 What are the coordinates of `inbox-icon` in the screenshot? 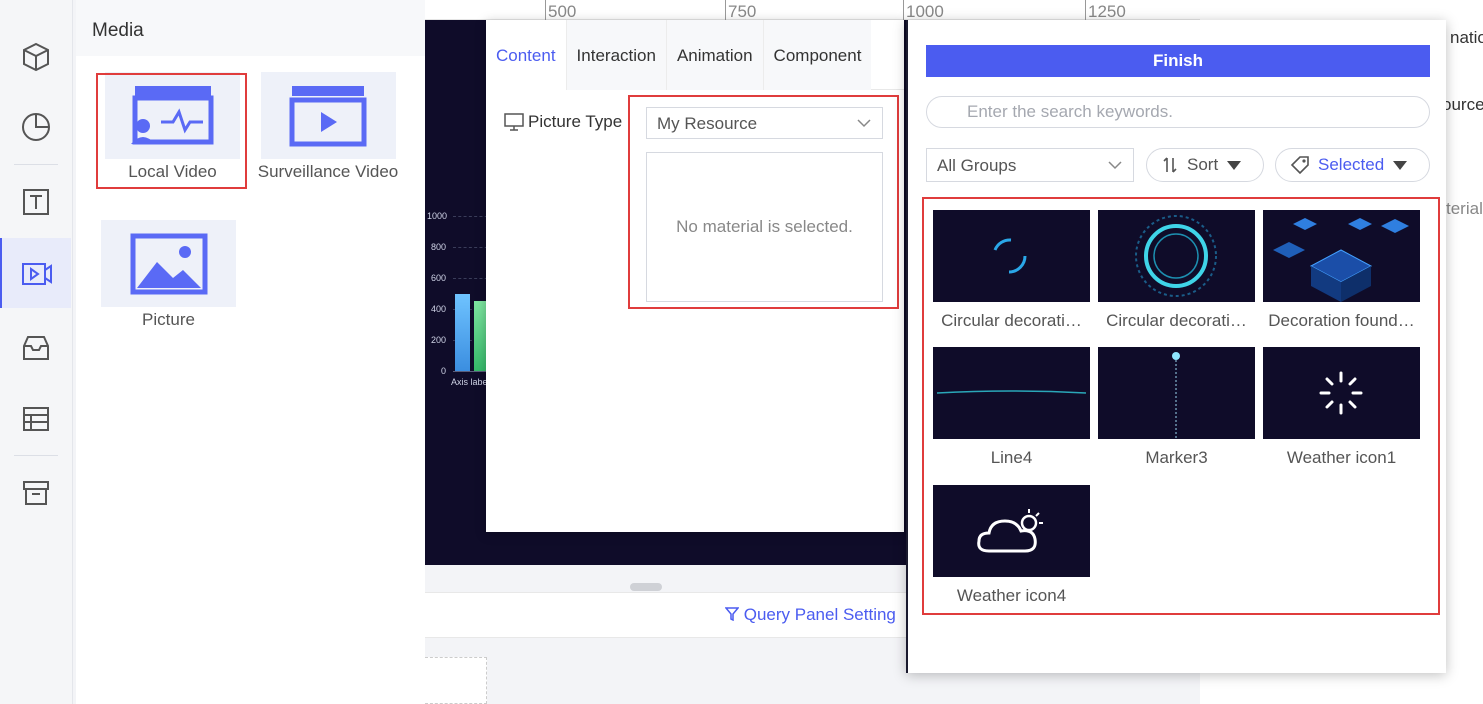 It's located at (35, 348).